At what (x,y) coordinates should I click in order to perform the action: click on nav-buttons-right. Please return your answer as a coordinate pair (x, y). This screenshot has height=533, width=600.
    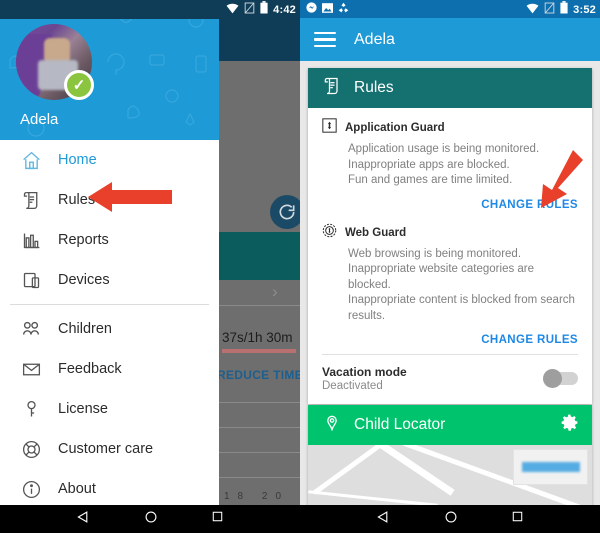
    Looking at the image, I should click on (450, 519).